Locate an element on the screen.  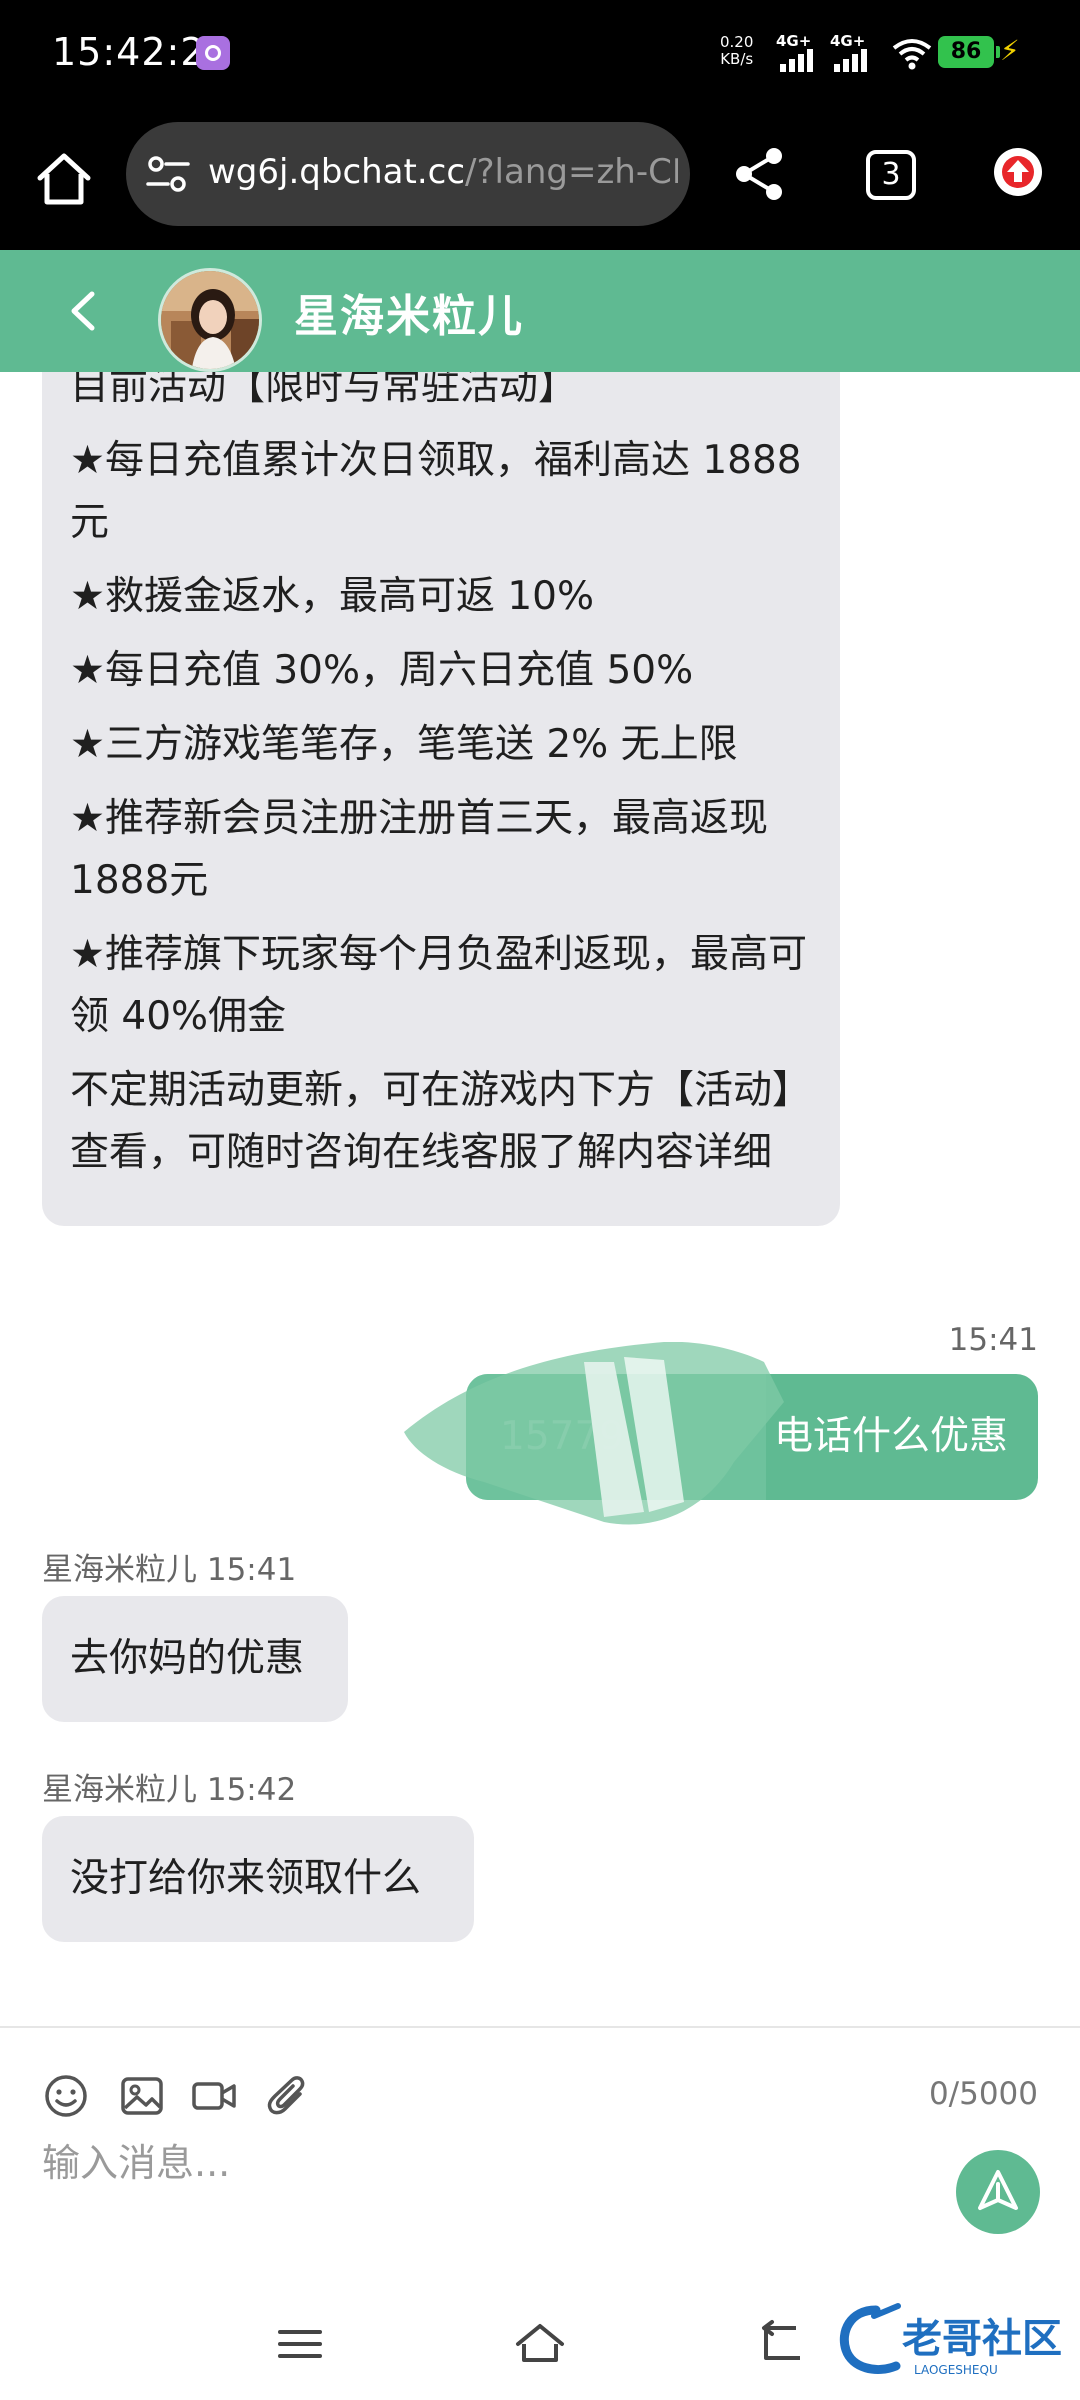
sim1-signal-icon: 4G+ is located at coordinates (801, 52).